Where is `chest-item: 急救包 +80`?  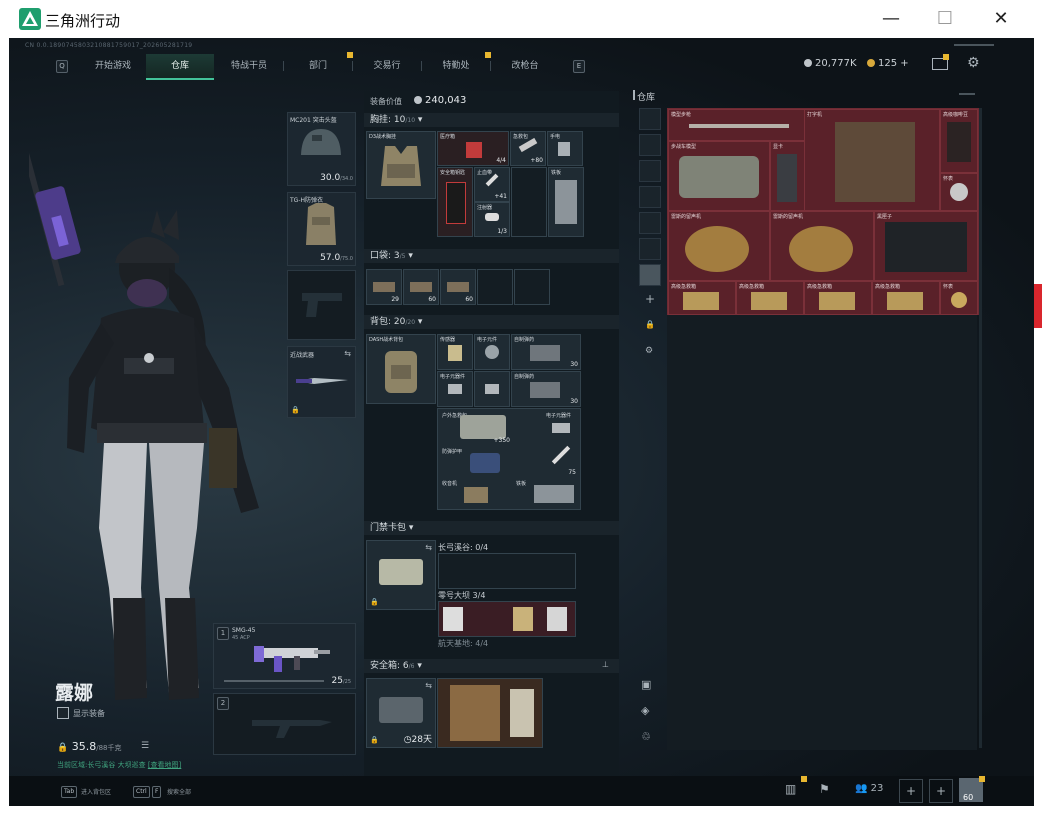 chest-item: 急救包 +80 is located at coordinates (528, 148).